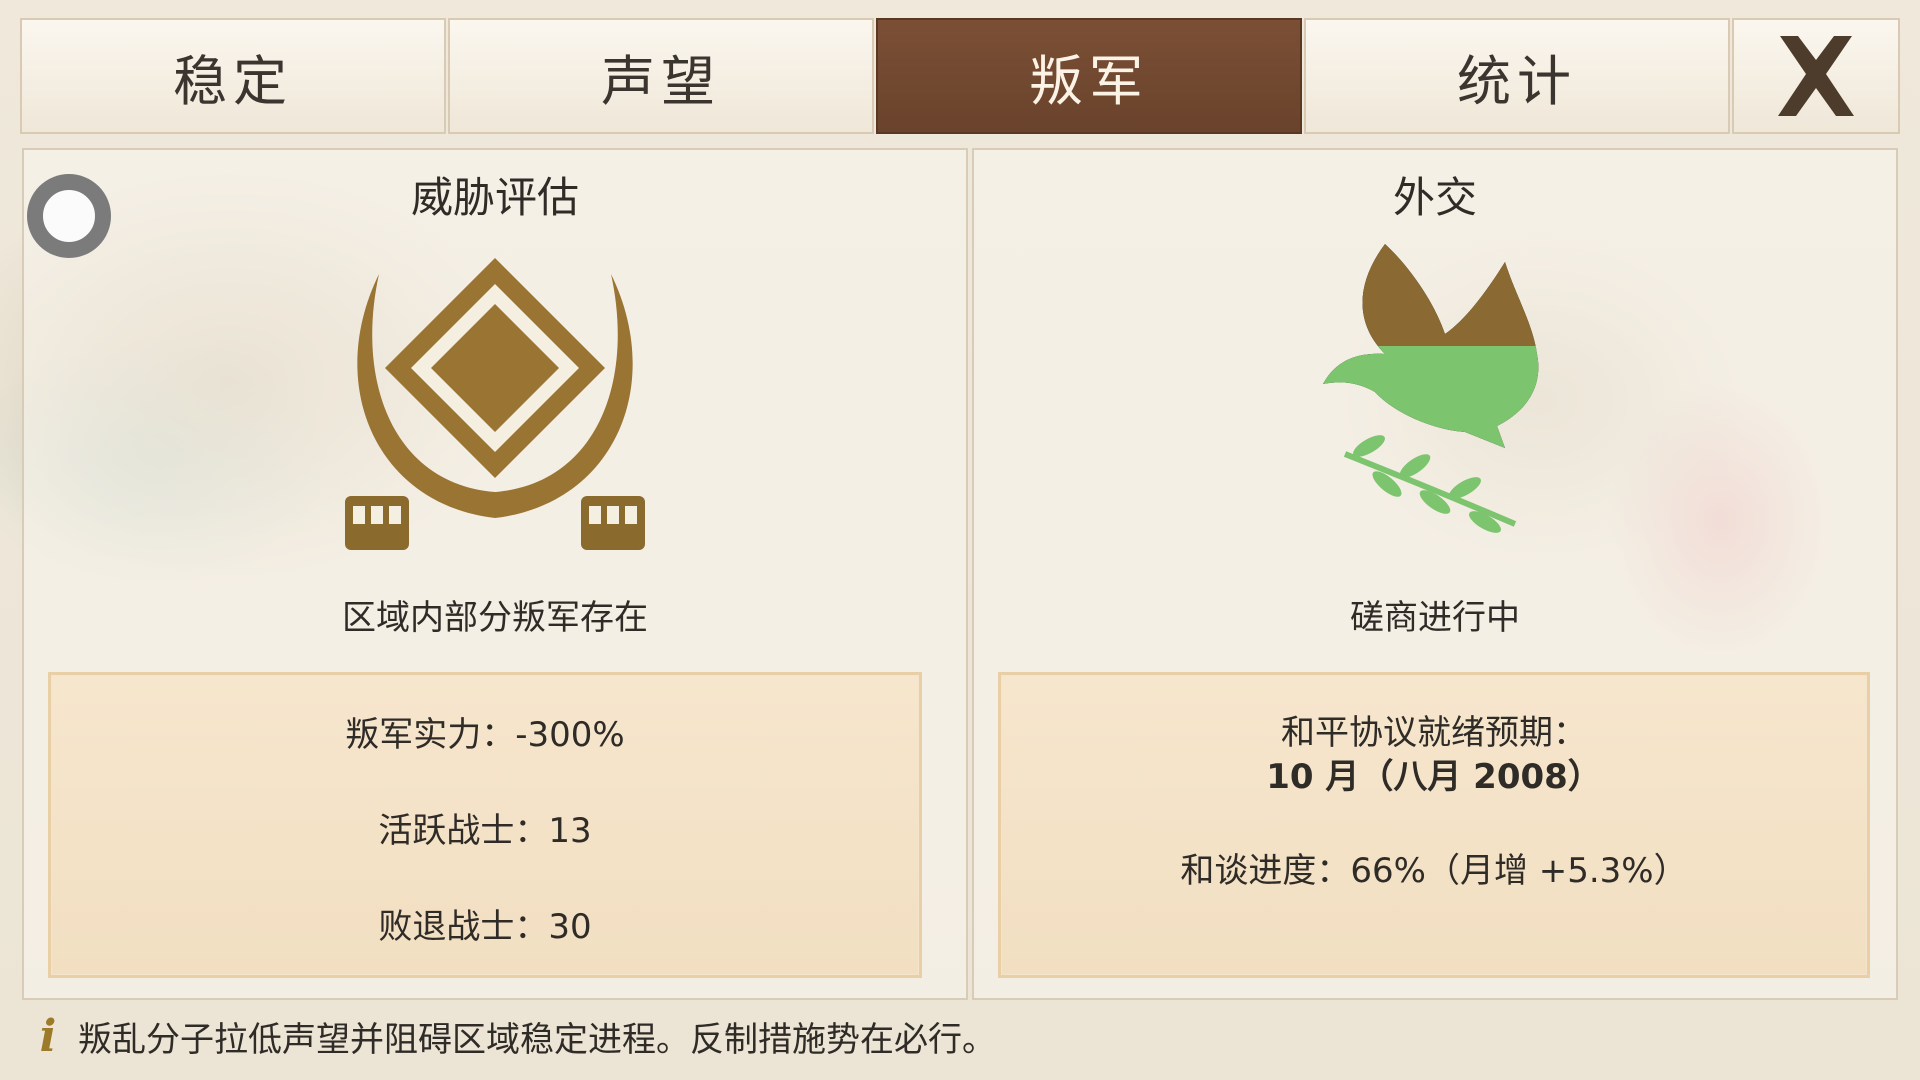 The width and height of the screenshot is (1920, 1080). I want to click on tab-statistics: 统计, so click(1517, 76).